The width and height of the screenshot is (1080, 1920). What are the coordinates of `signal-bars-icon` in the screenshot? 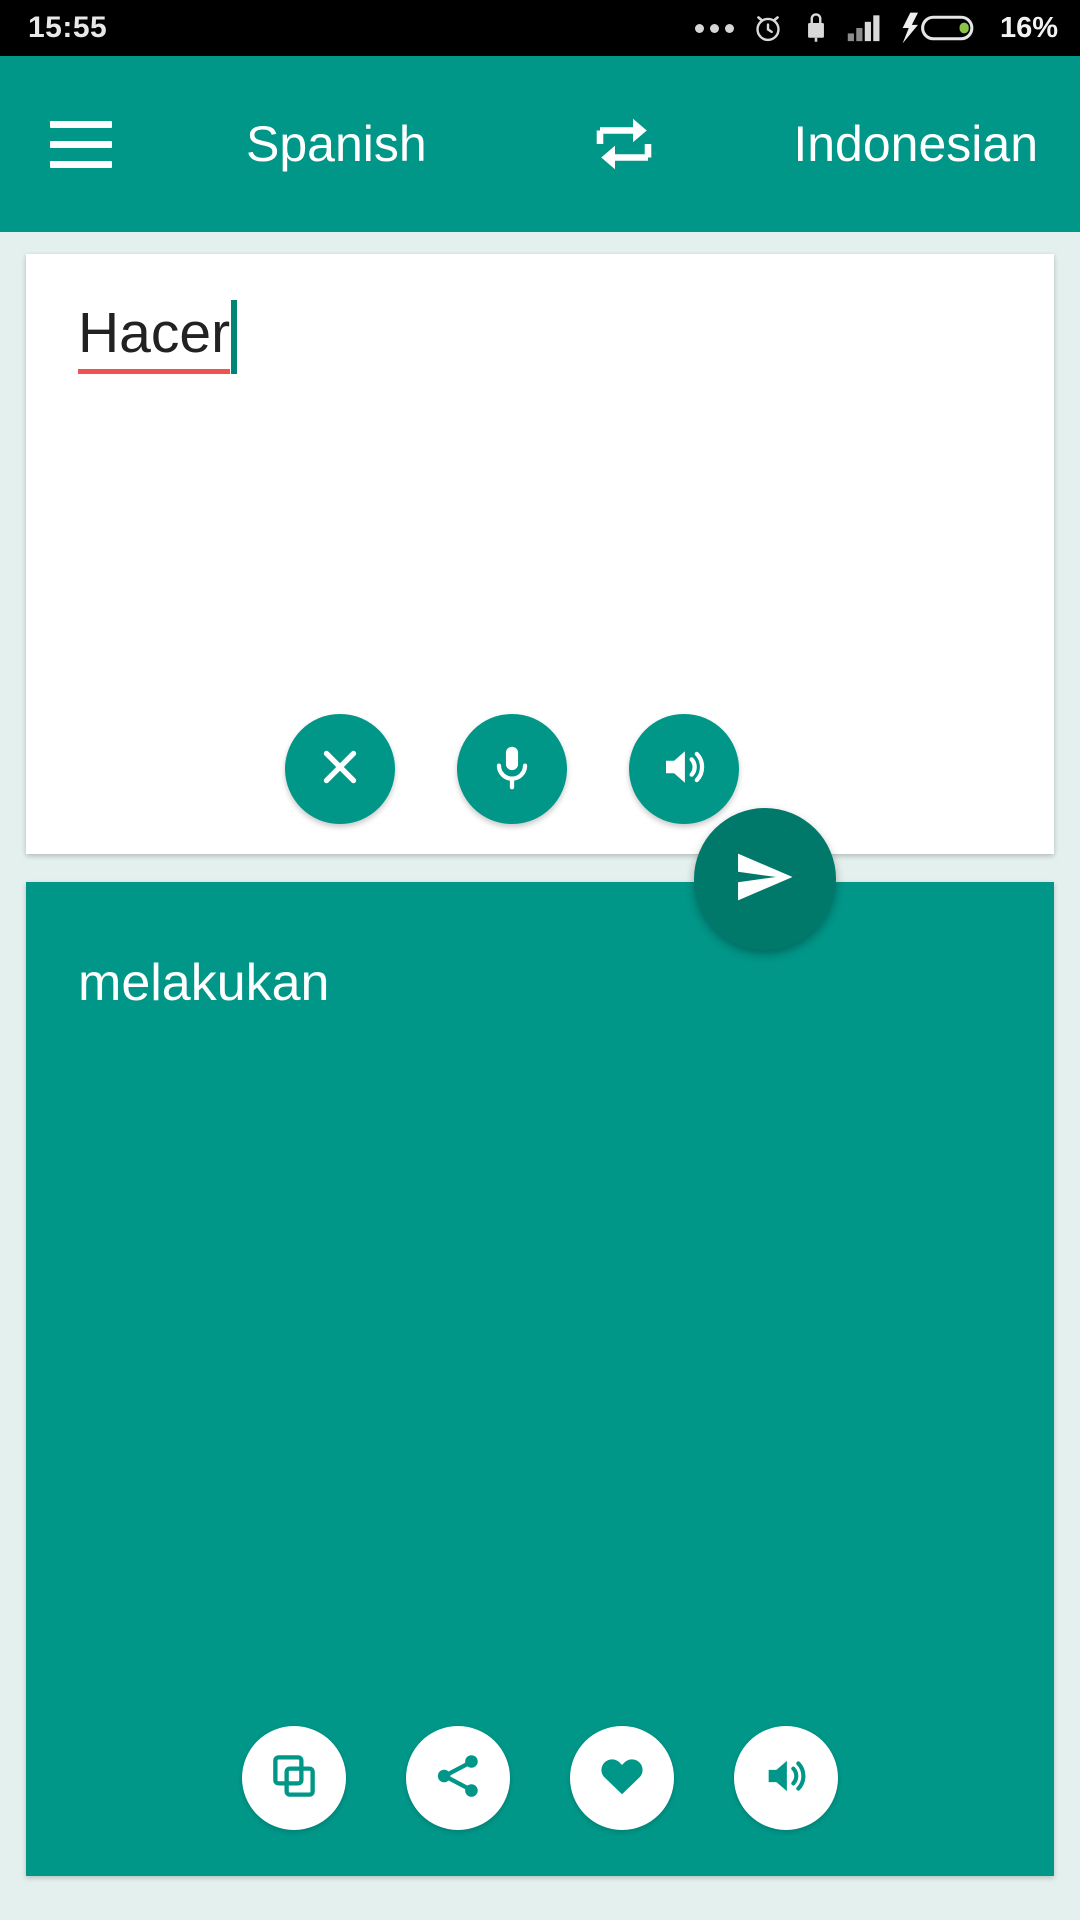 It's located at (864, 28).